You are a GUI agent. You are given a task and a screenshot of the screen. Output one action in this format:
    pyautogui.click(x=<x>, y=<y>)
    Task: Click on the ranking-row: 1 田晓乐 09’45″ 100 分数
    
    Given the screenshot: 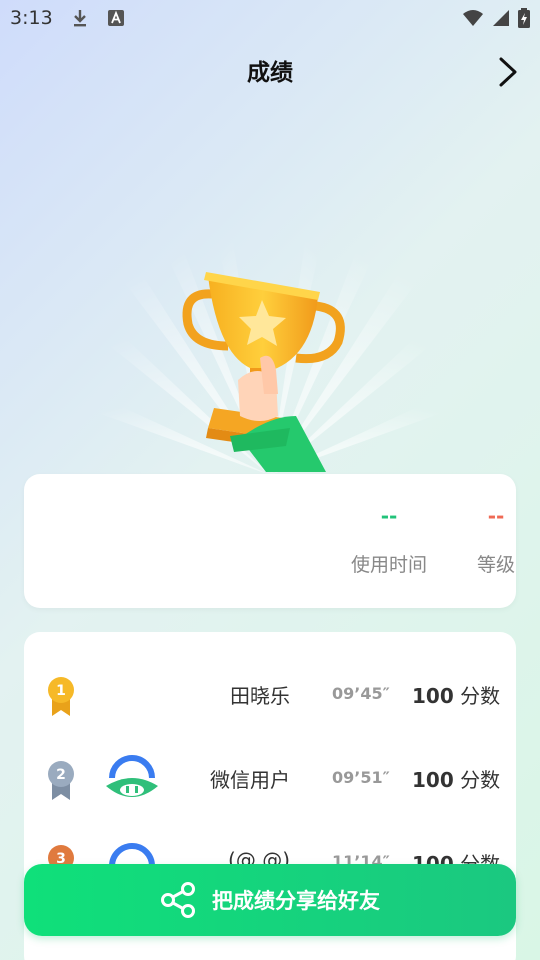 What is the action you would take?
    pyautogui.click(x=270, y=694)
    